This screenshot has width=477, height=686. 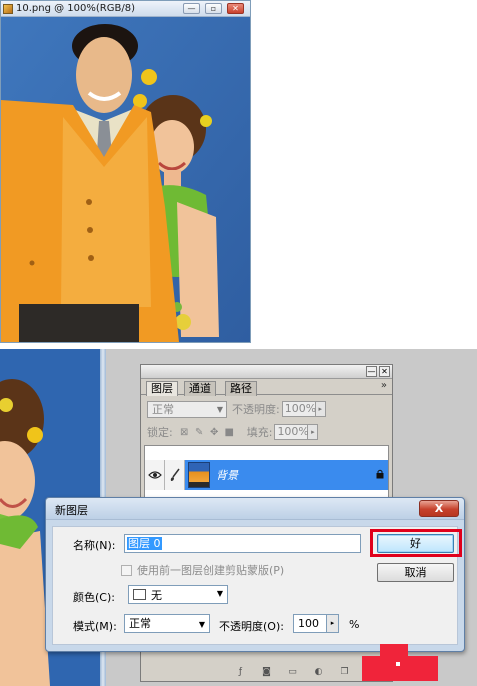 What do you see at coordinates (400, 662) in the screenshot?
I see `watermark-logo` at bounding box center [400, 662].